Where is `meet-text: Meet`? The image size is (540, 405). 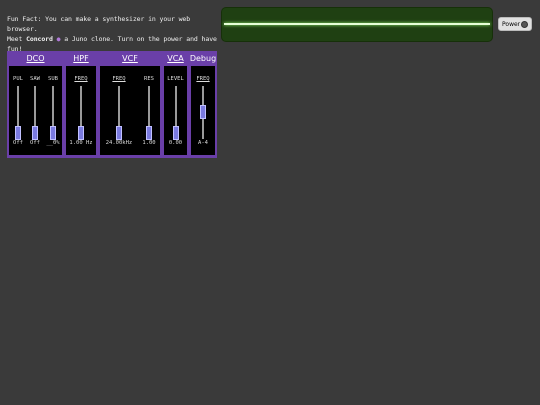
meet-text: Meet is located at coordinates (15, 39).